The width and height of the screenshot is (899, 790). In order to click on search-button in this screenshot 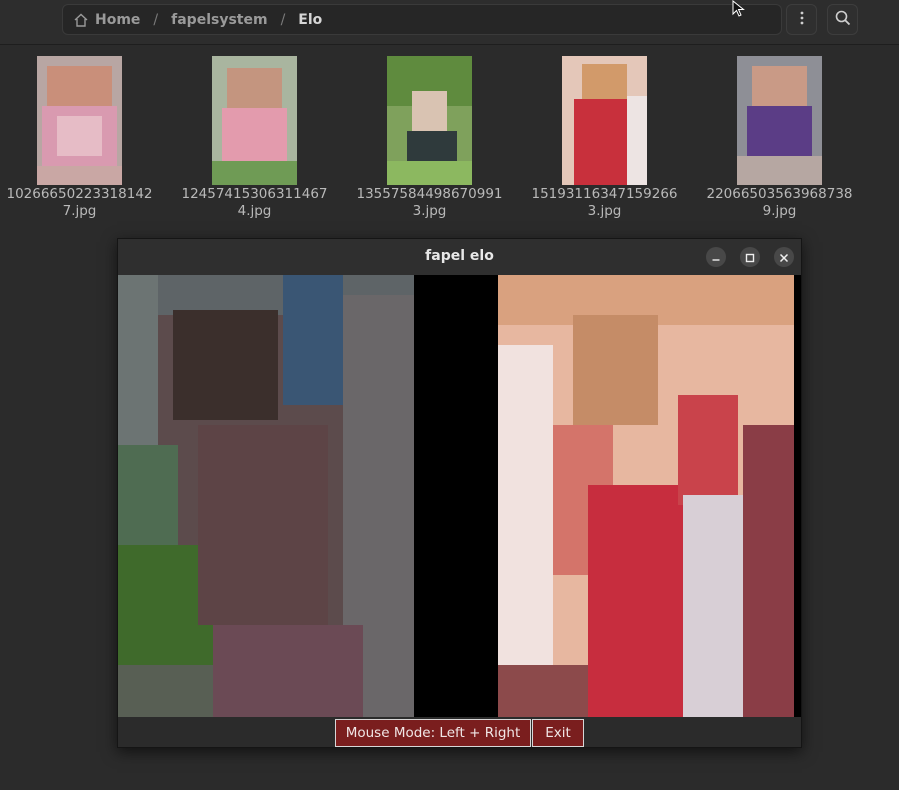, I will do `click(842, 19)`.